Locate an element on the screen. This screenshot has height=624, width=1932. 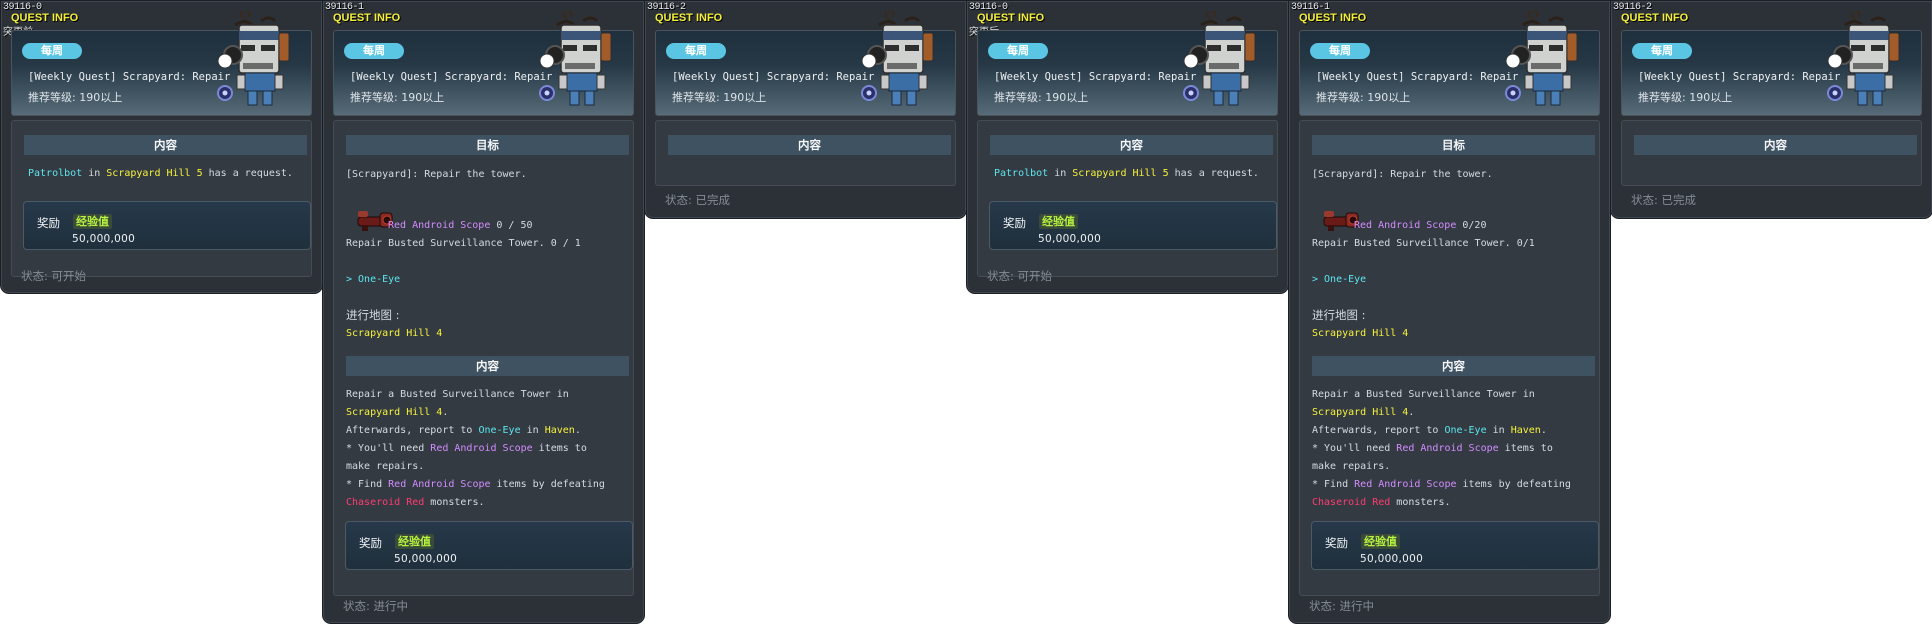
description-line: Chaseroid Red monsters. is located at coordinates (415, 503).